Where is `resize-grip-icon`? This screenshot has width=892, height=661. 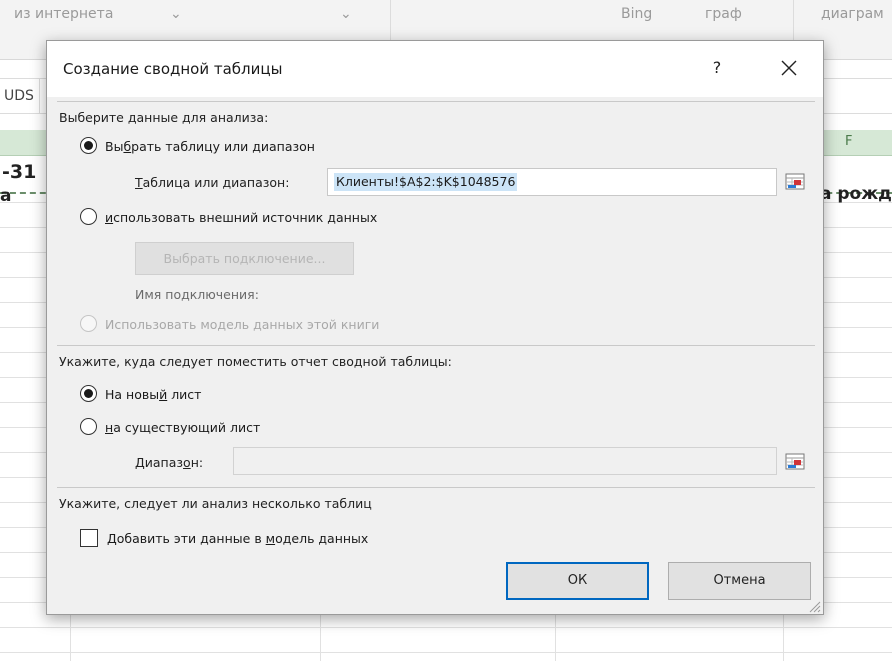
resize-grip-icon is located at coordinates (814, 605).